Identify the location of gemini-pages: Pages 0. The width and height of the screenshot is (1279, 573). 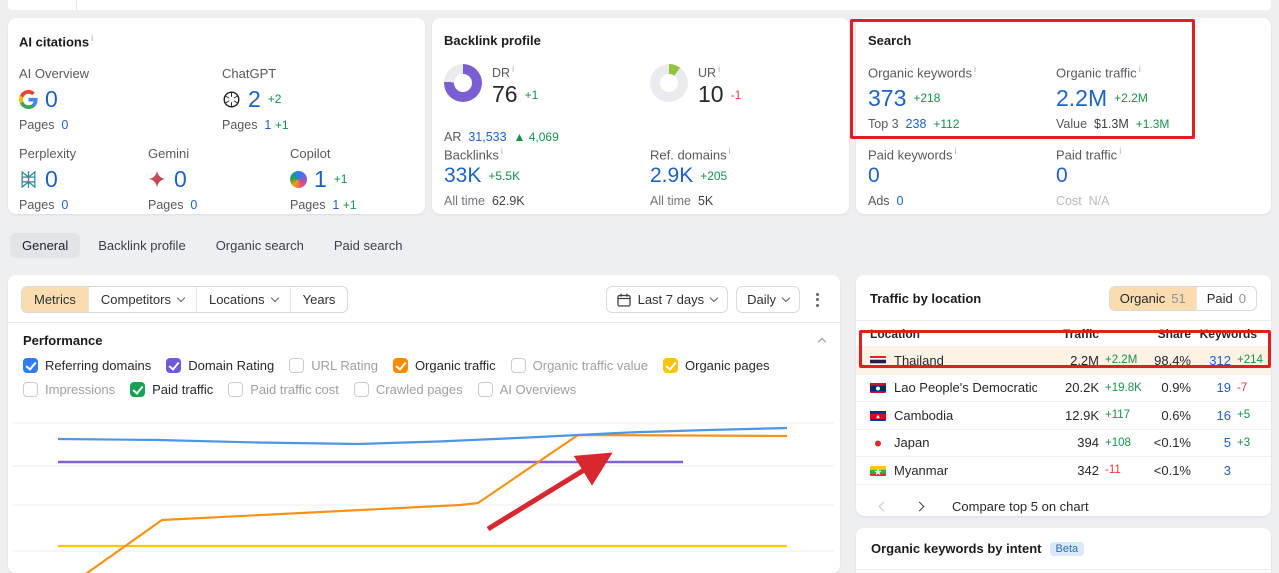
(173, 205).